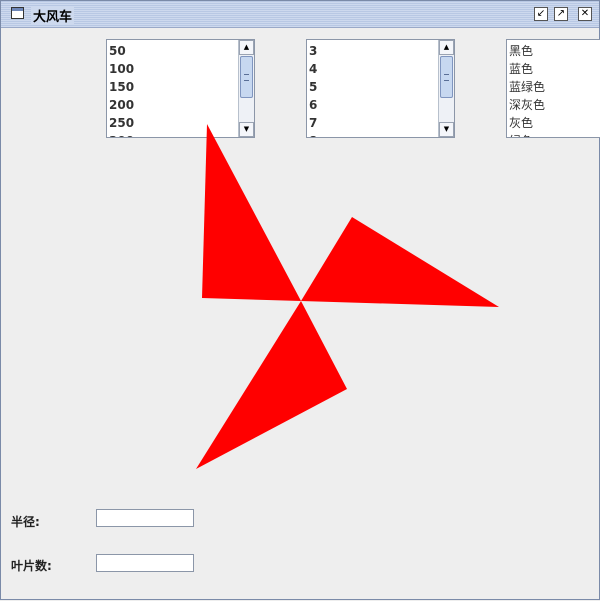 The height and width of the screenshot is (601, 600). What do you see at coordinates (53, 15) in the screenshot?
I see `window-title: 大风车` at bounding box center [53, 15].